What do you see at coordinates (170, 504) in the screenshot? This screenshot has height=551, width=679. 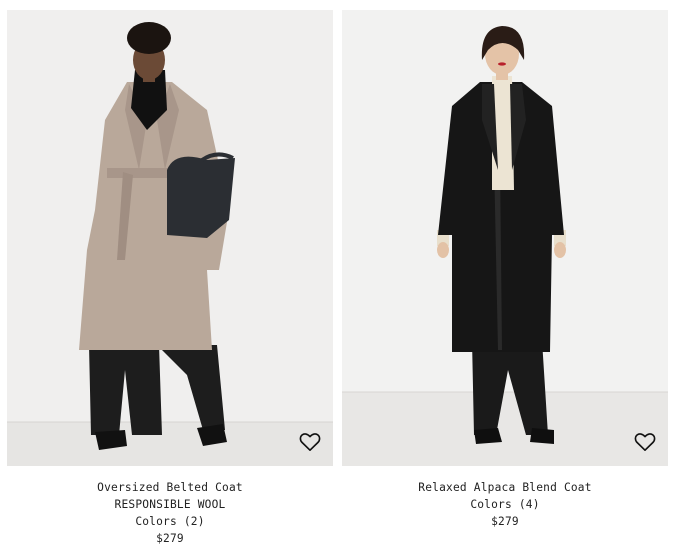 I see `product-tag: RESPONSIBLE WOOL` at bounding box center [170, 504].